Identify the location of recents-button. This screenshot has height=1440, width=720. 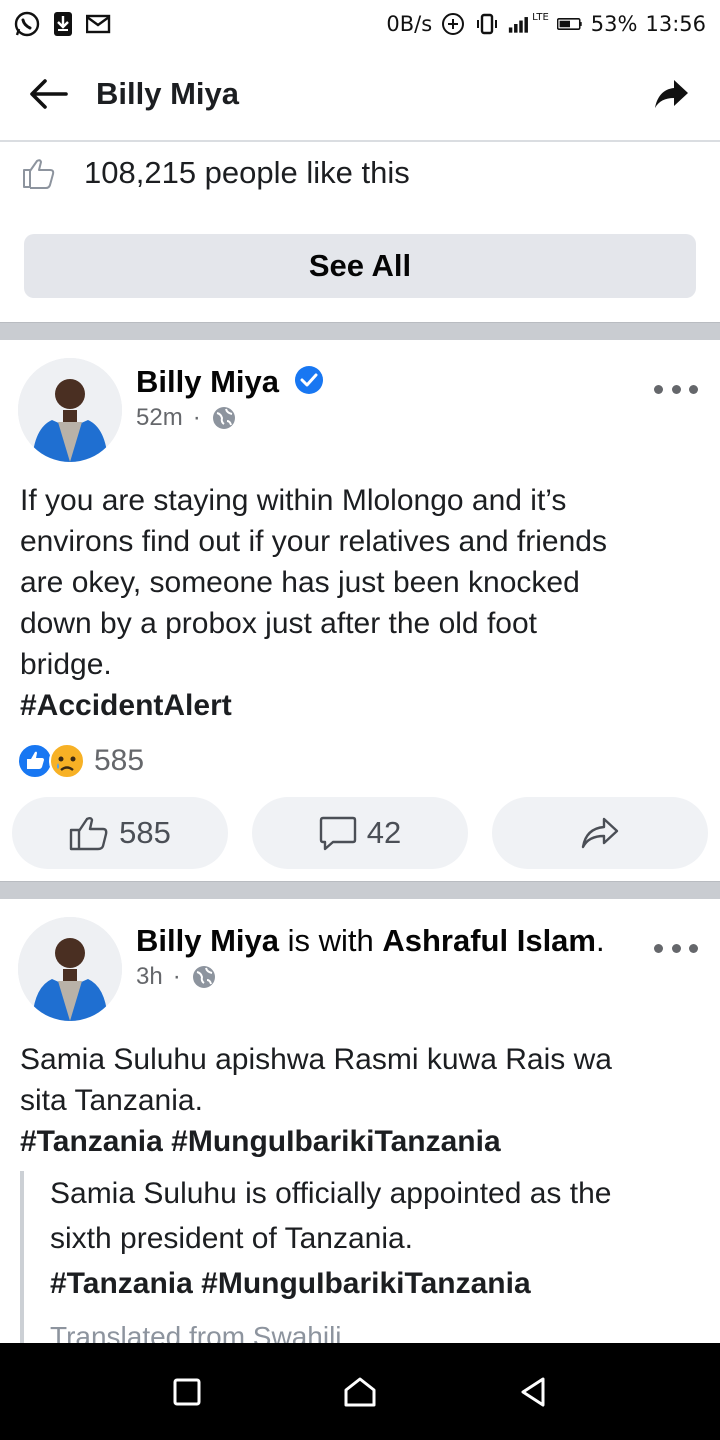
(187, 1392).